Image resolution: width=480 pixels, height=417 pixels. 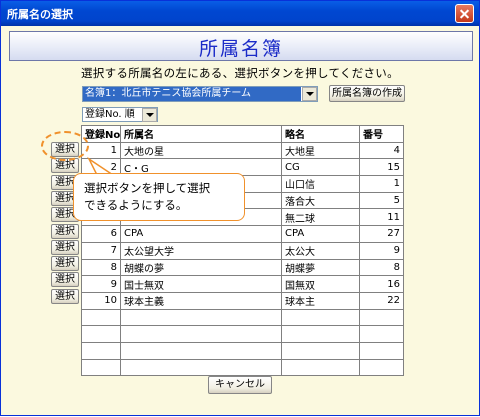 What do you see at coordinates (136, 205) in the screenshot?
I see `callout-line: できるようにする。` at bounding box center [136, 205].